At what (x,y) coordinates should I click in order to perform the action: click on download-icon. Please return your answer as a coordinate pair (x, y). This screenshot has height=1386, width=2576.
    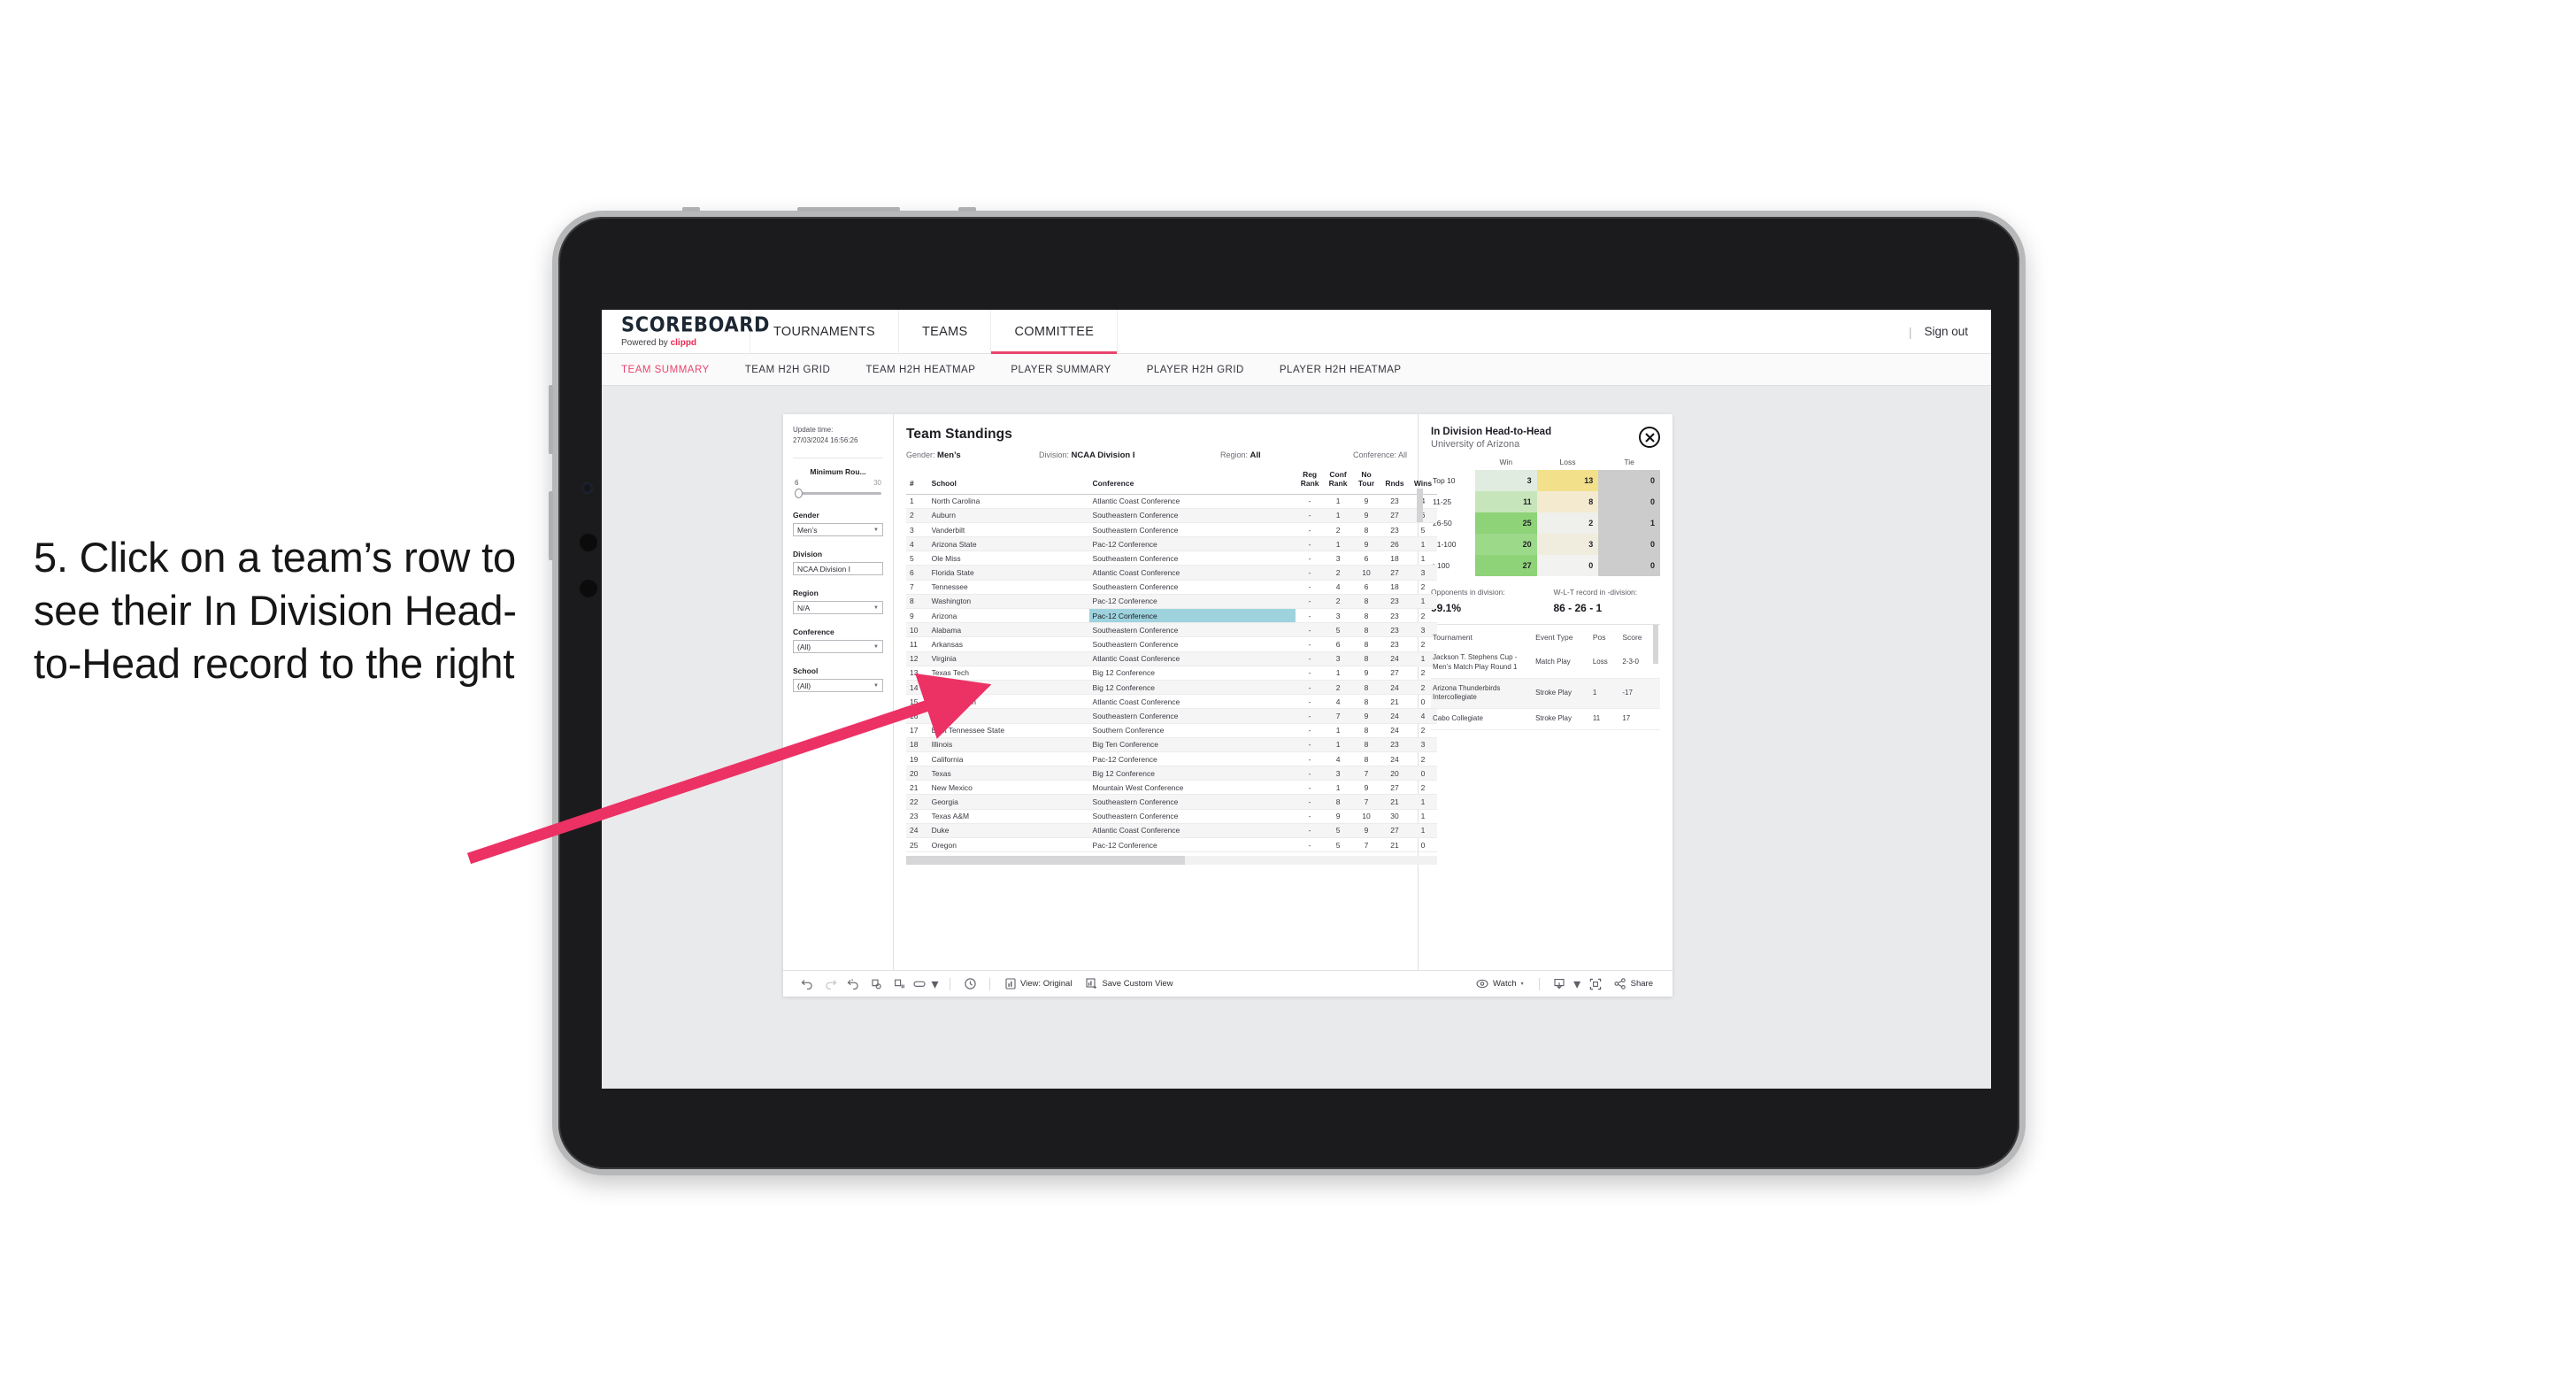
    Looking at the image, I should click on (1559, 984).